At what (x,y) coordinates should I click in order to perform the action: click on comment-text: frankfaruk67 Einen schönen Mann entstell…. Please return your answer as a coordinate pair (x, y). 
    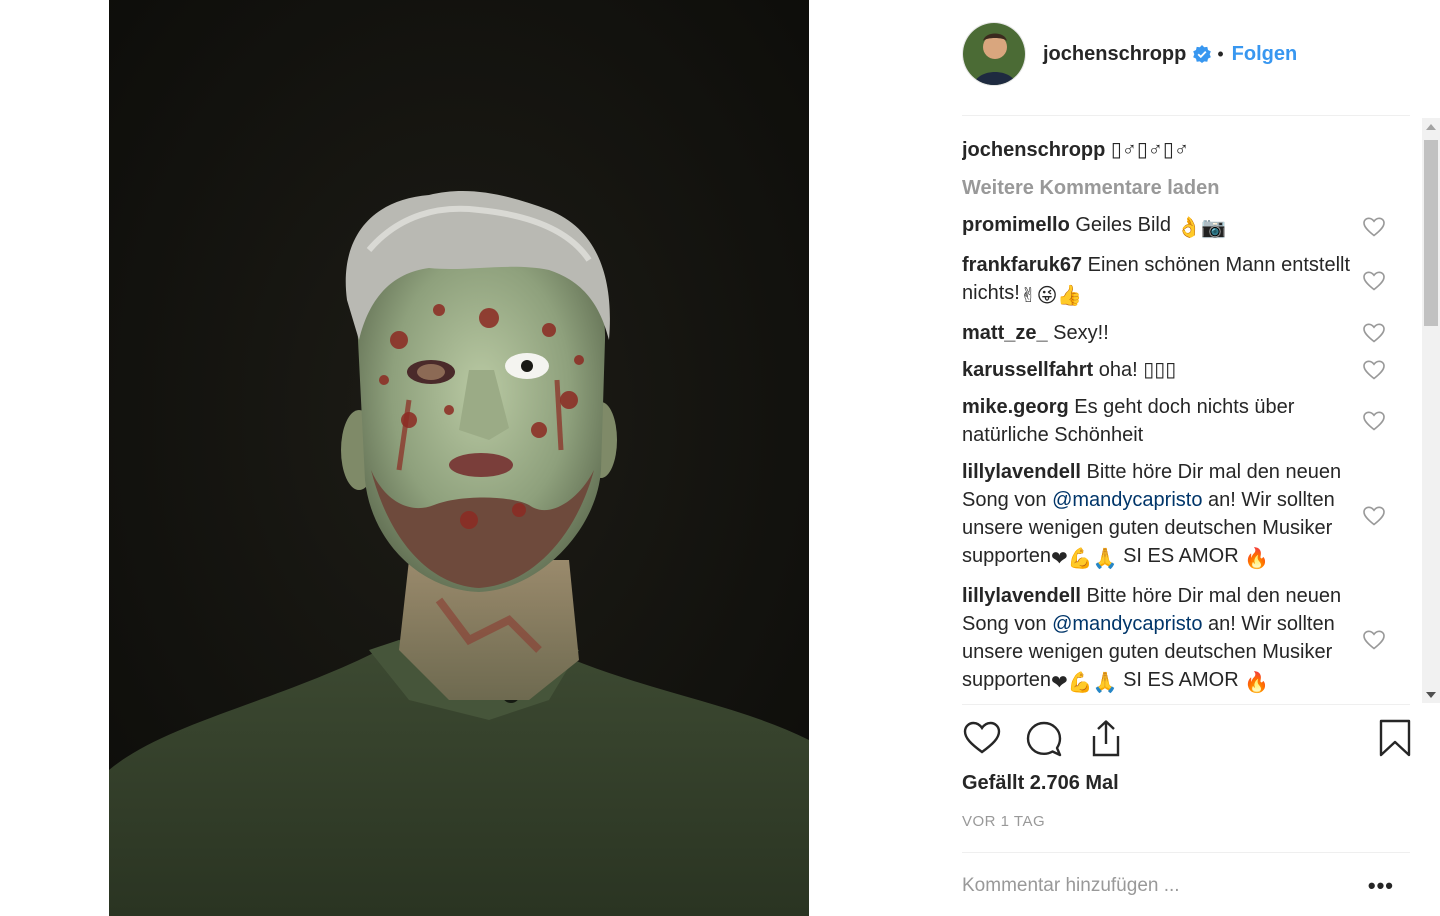
    Looking at the image, I should click on (1158, 280).